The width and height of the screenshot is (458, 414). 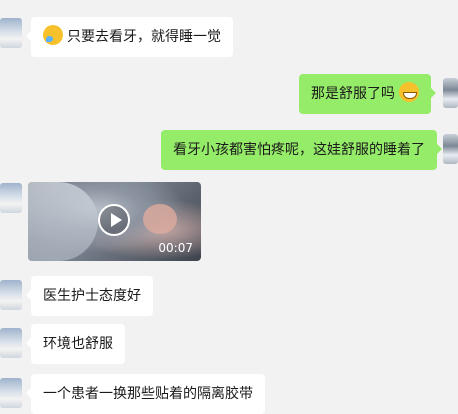 I want to click on play-icon, so click(x=114, y=220).